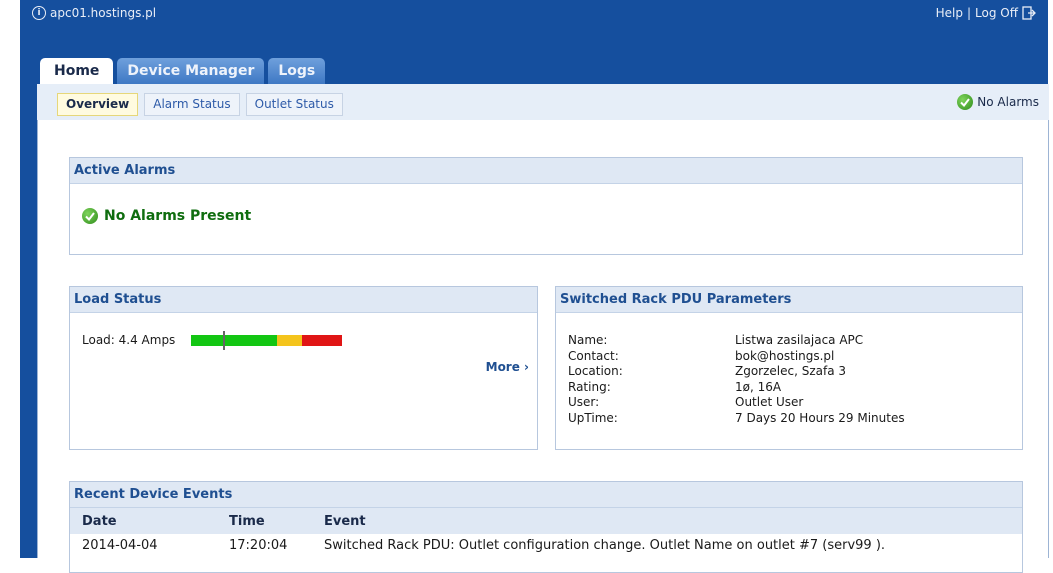 The width and height of the screenshot is (1053, 573). What do you see at coordinates (98, 104) in the screenshot?
I see `subtab-overview: Overview` at bounding box center [98, 104].